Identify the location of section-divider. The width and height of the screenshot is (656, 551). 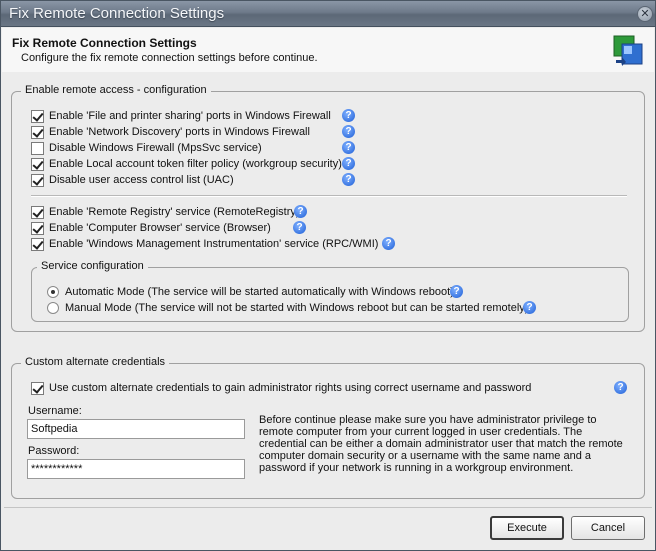
(329, 196).